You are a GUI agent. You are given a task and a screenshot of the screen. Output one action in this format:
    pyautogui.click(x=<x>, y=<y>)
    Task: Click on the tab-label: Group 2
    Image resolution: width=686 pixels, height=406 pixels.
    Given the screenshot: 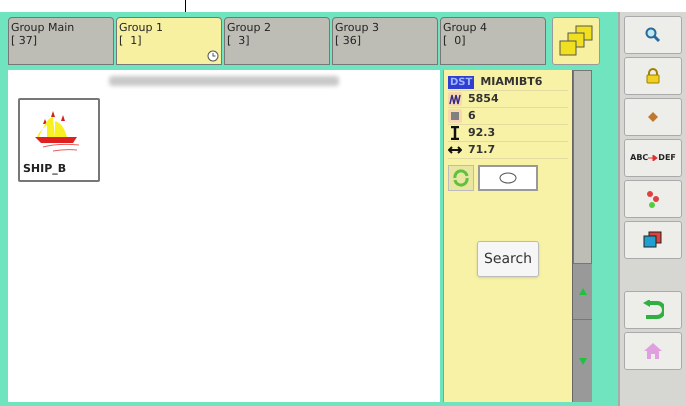 What is the action you would take?
    pyautogui.click(x=249, y=27)
    